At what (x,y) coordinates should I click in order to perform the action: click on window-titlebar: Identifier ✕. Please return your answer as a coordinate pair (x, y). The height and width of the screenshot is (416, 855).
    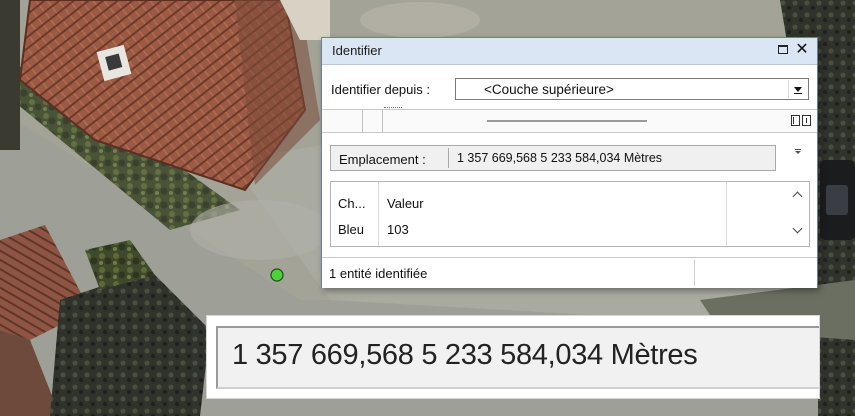
    Looking at the image, I should click on (569, 51).